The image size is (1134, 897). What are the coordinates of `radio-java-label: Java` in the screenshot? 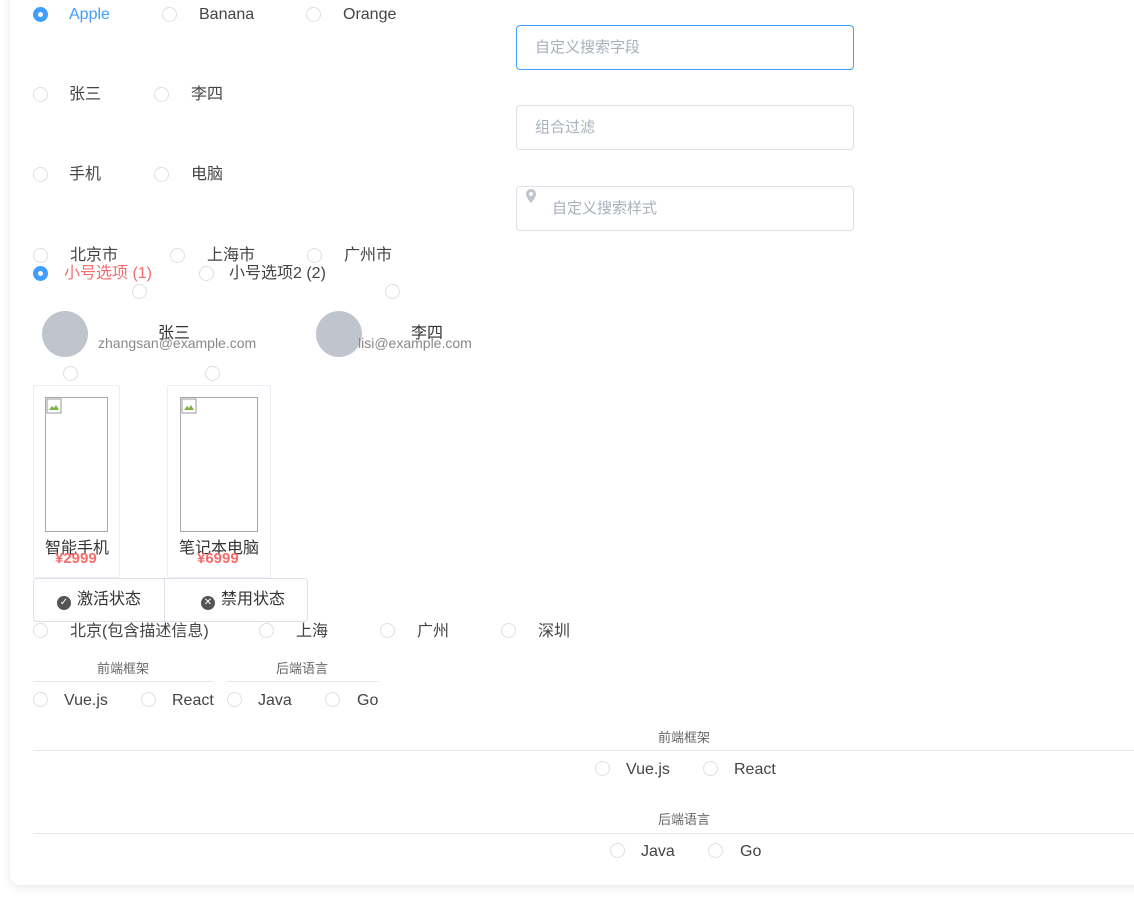 It's located at (275, 701).